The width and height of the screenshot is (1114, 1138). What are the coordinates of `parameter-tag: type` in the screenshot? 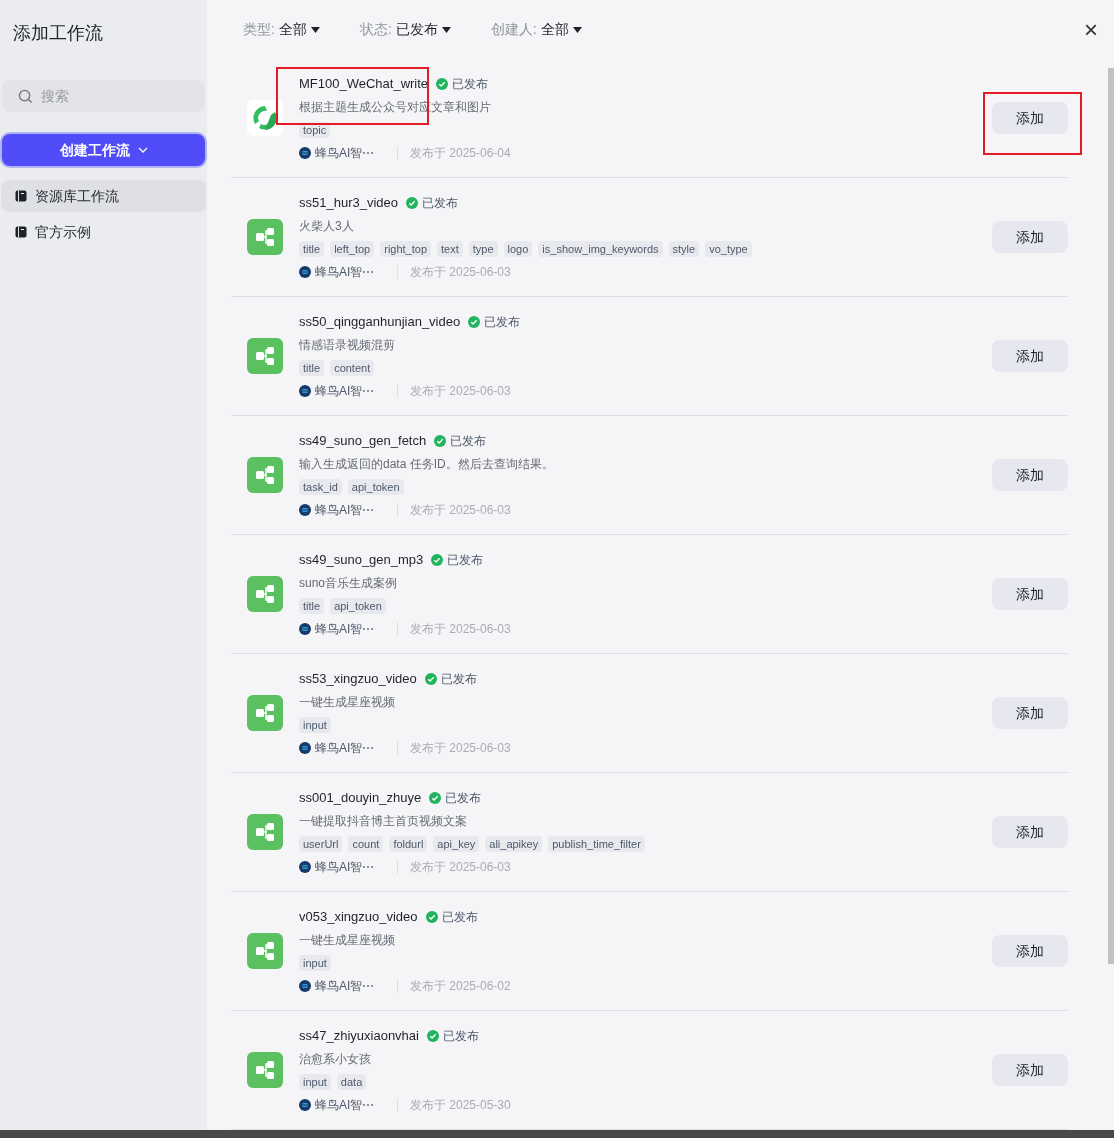 It's located at (483, 249).